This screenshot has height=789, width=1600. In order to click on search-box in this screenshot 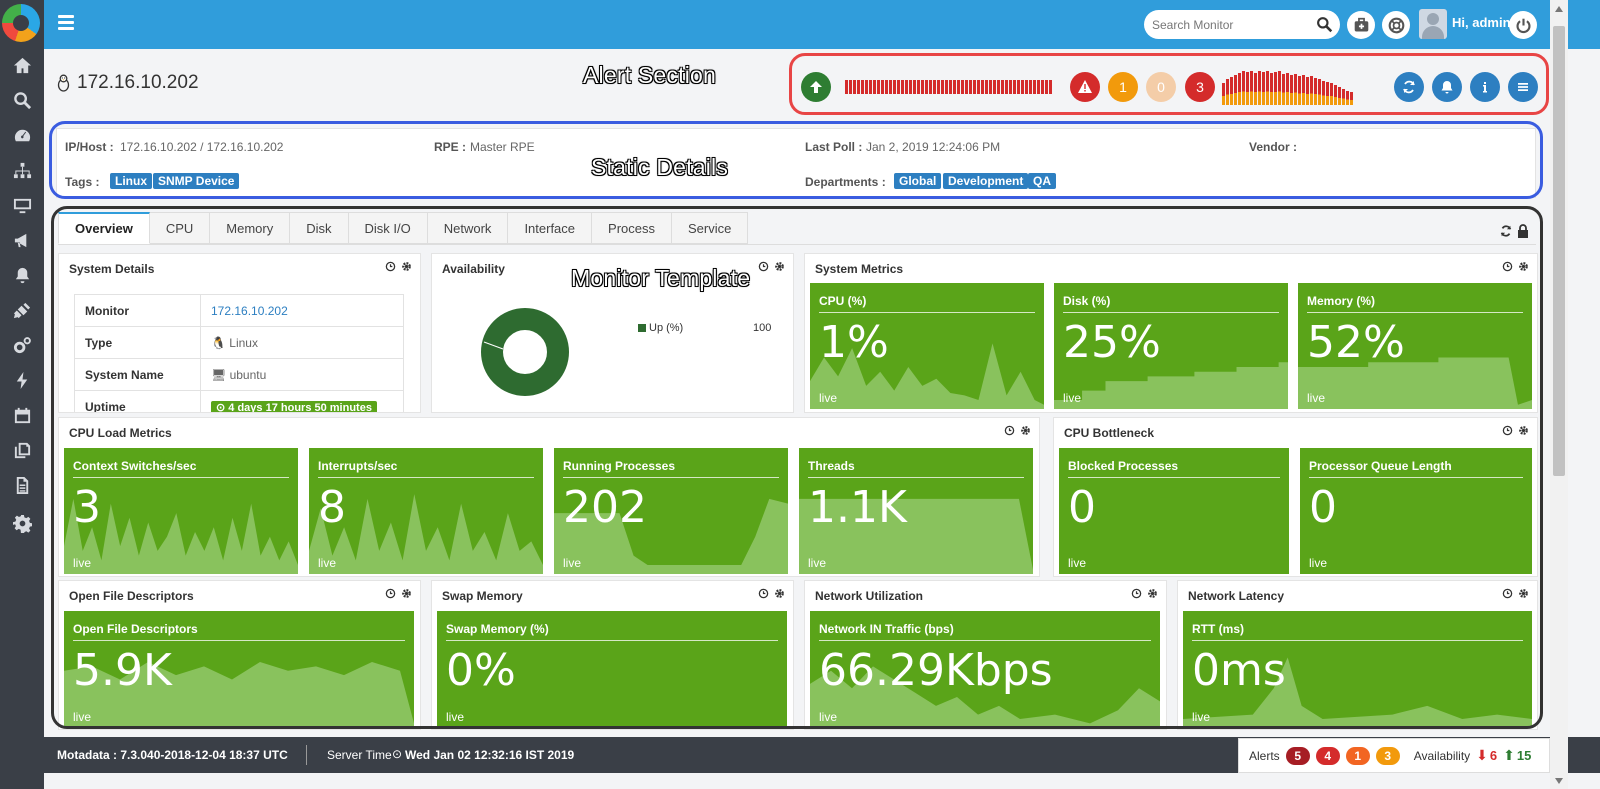, I will do `click(1242, 24)`.